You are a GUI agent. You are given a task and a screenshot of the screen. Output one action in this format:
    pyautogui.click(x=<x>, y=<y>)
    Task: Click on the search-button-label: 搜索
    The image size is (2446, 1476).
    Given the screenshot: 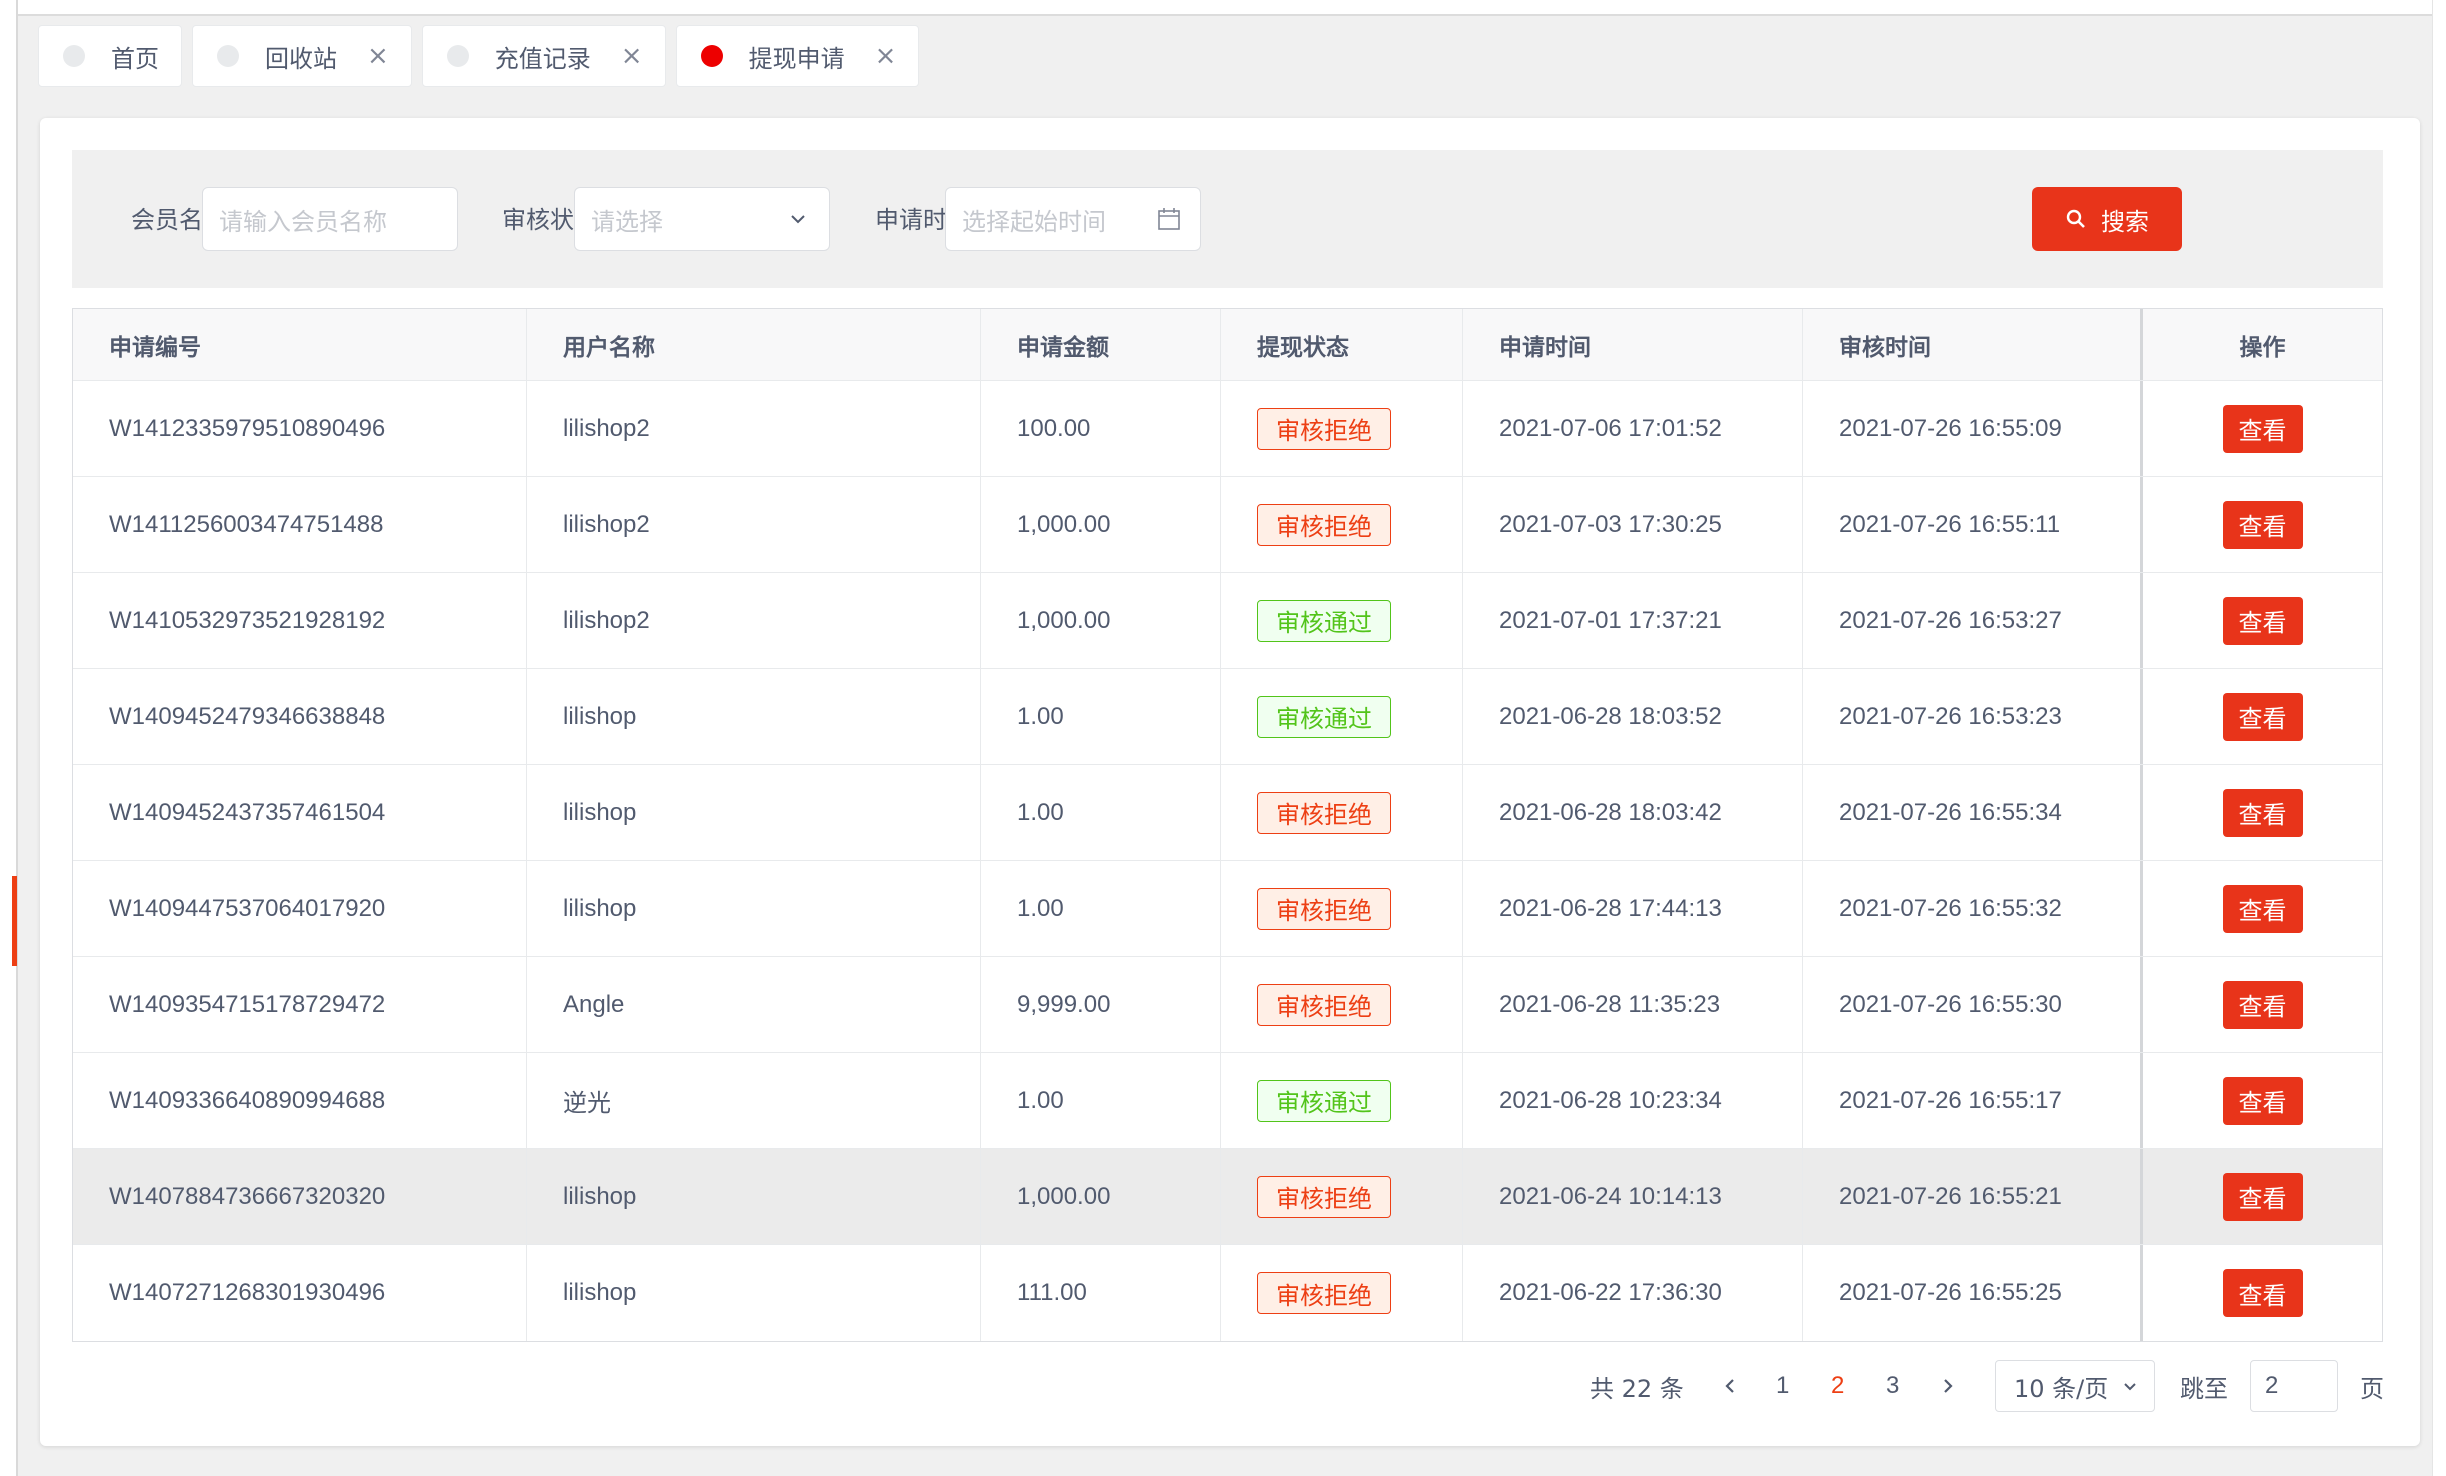 What is the action you would take?
    pyautogui.click(x=2125, y=221)
    